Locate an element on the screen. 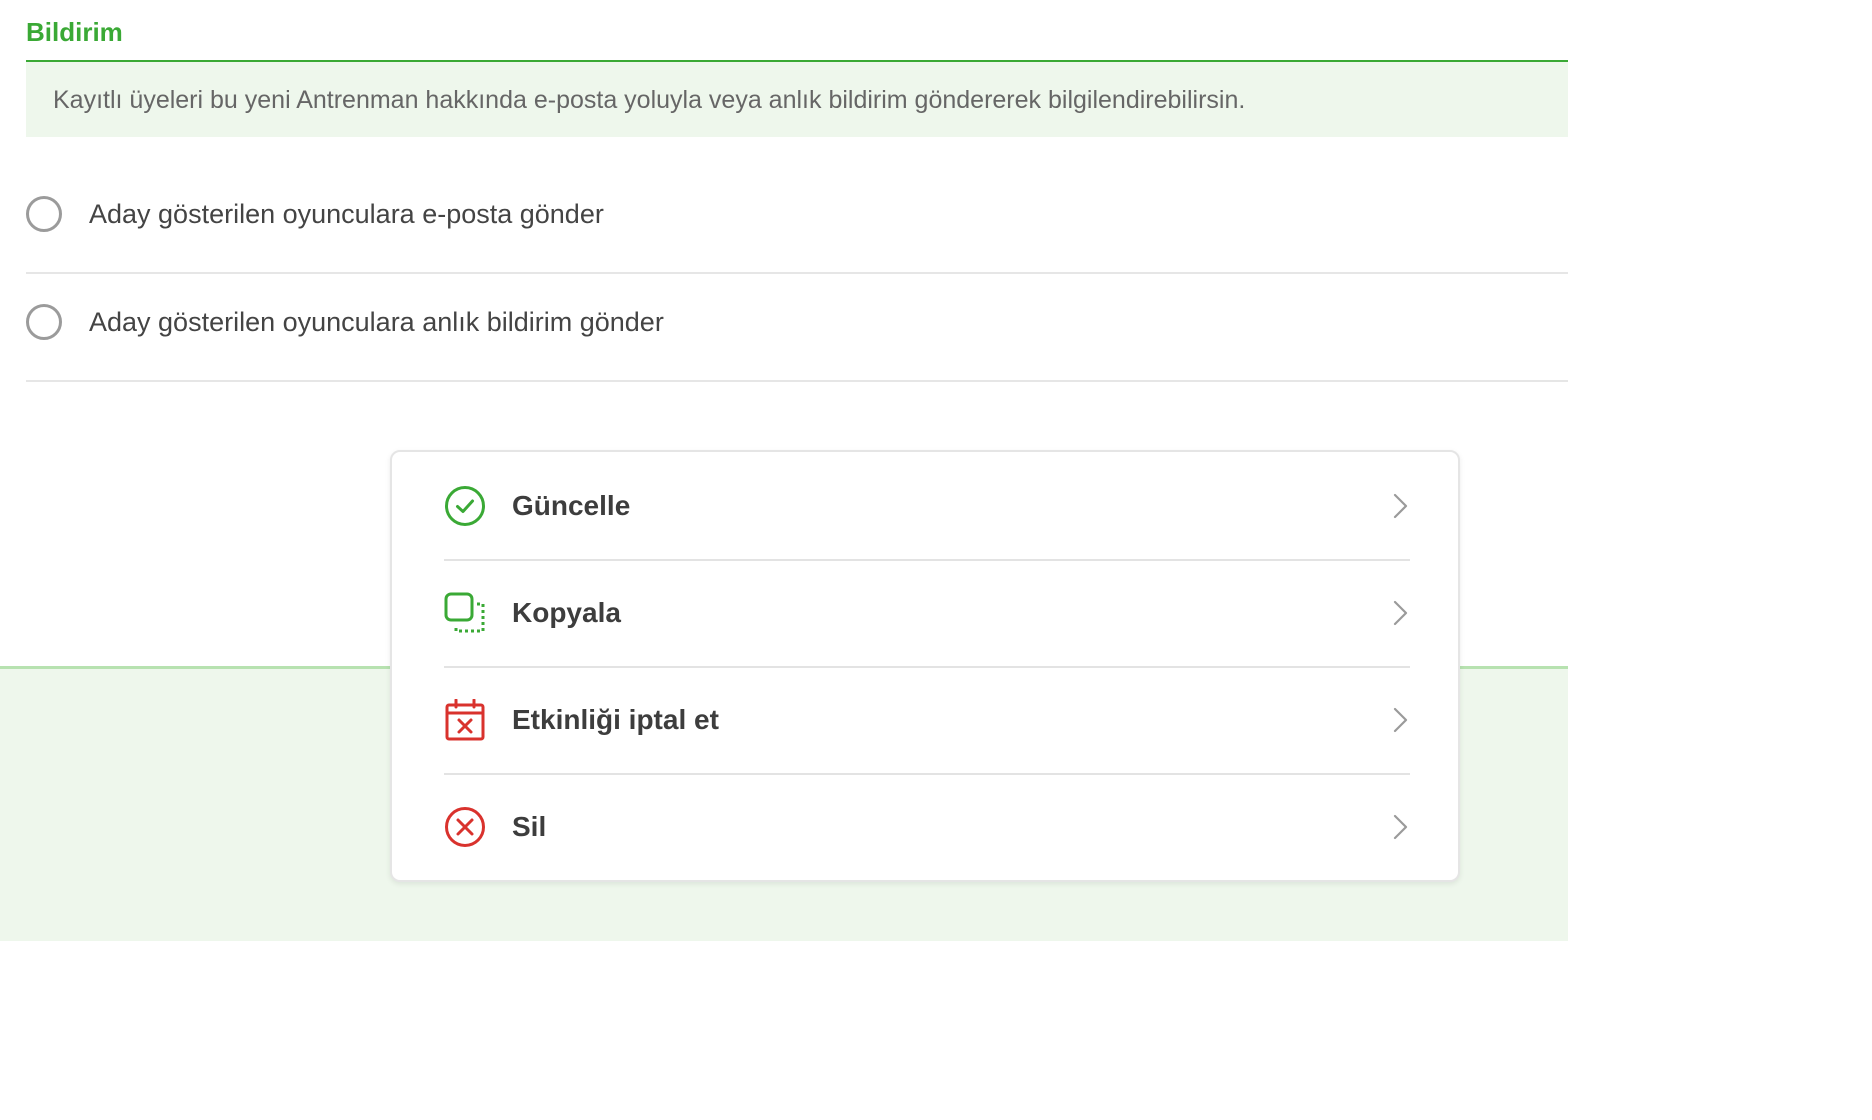  menu-item-copy: Kopyala is located at coordinates (927, 613).